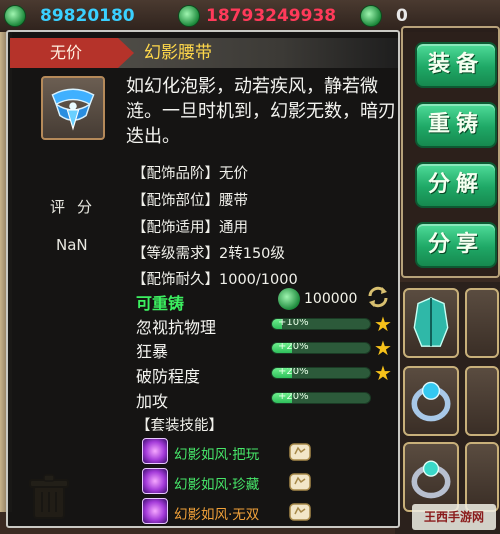 The width and height of the screenshot is (500, 534). I want to click on item-price-tag: 无价, so click(72, 53).